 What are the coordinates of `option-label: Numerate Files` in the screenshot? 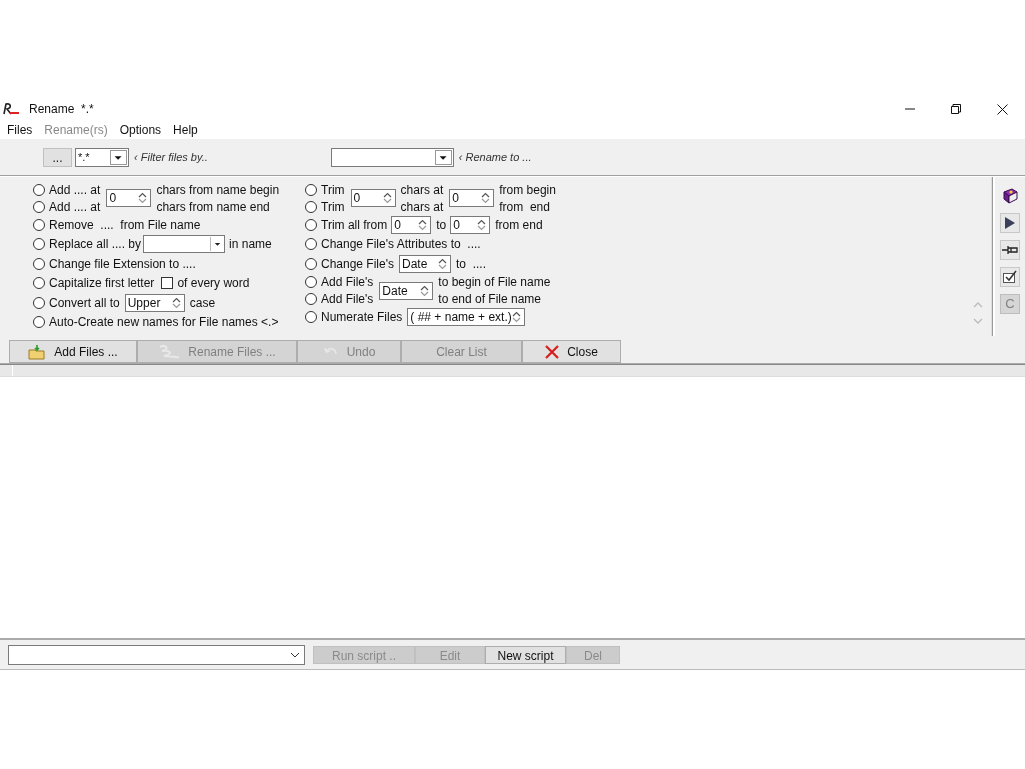 It's located at (362, 318).